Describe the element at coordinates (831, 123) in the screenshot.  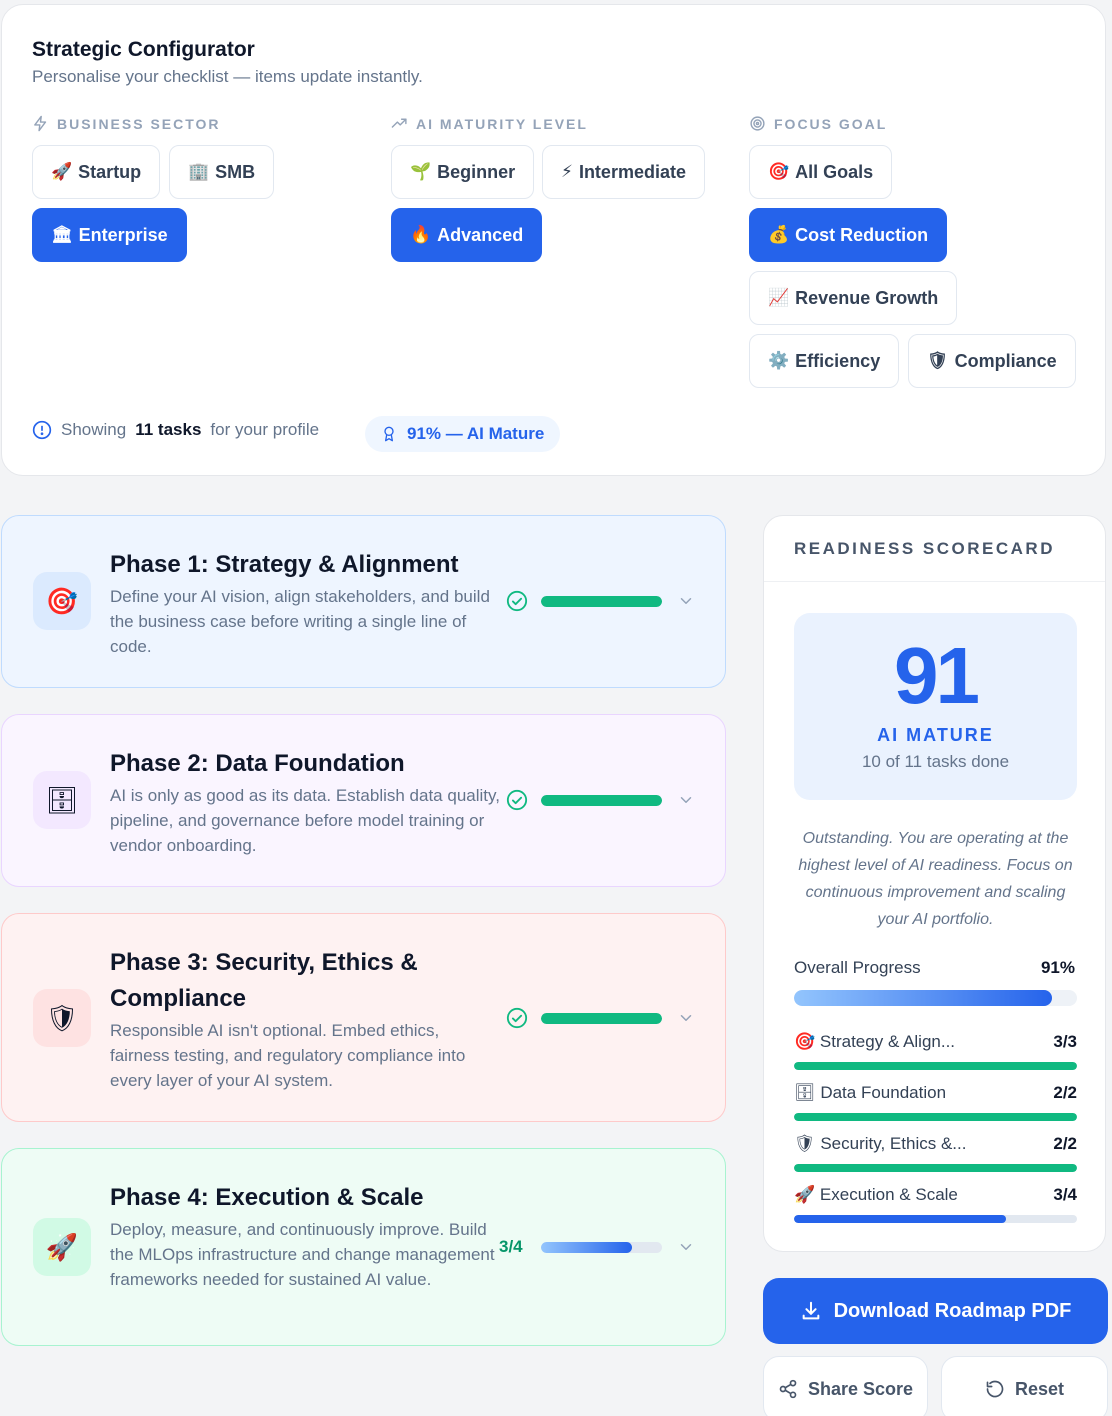
I see `focus-goal-label: FOCUS GOAL` at that location.